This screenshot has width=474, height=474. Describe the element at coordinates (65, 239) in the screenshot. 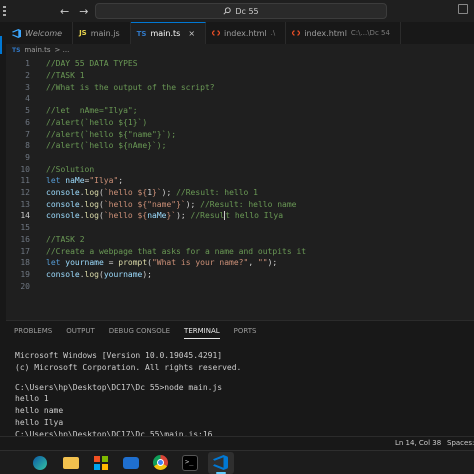

I see `code-text: //TASK 2` at that location.